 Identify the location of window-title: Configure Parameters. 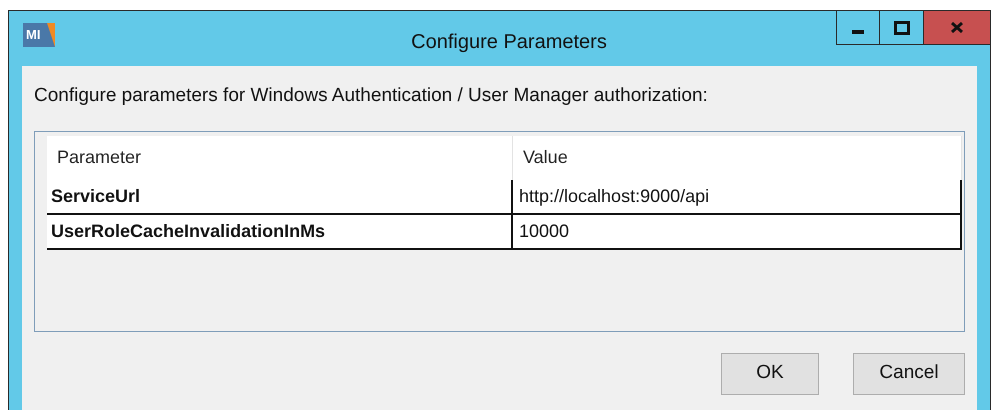
(509, 42).